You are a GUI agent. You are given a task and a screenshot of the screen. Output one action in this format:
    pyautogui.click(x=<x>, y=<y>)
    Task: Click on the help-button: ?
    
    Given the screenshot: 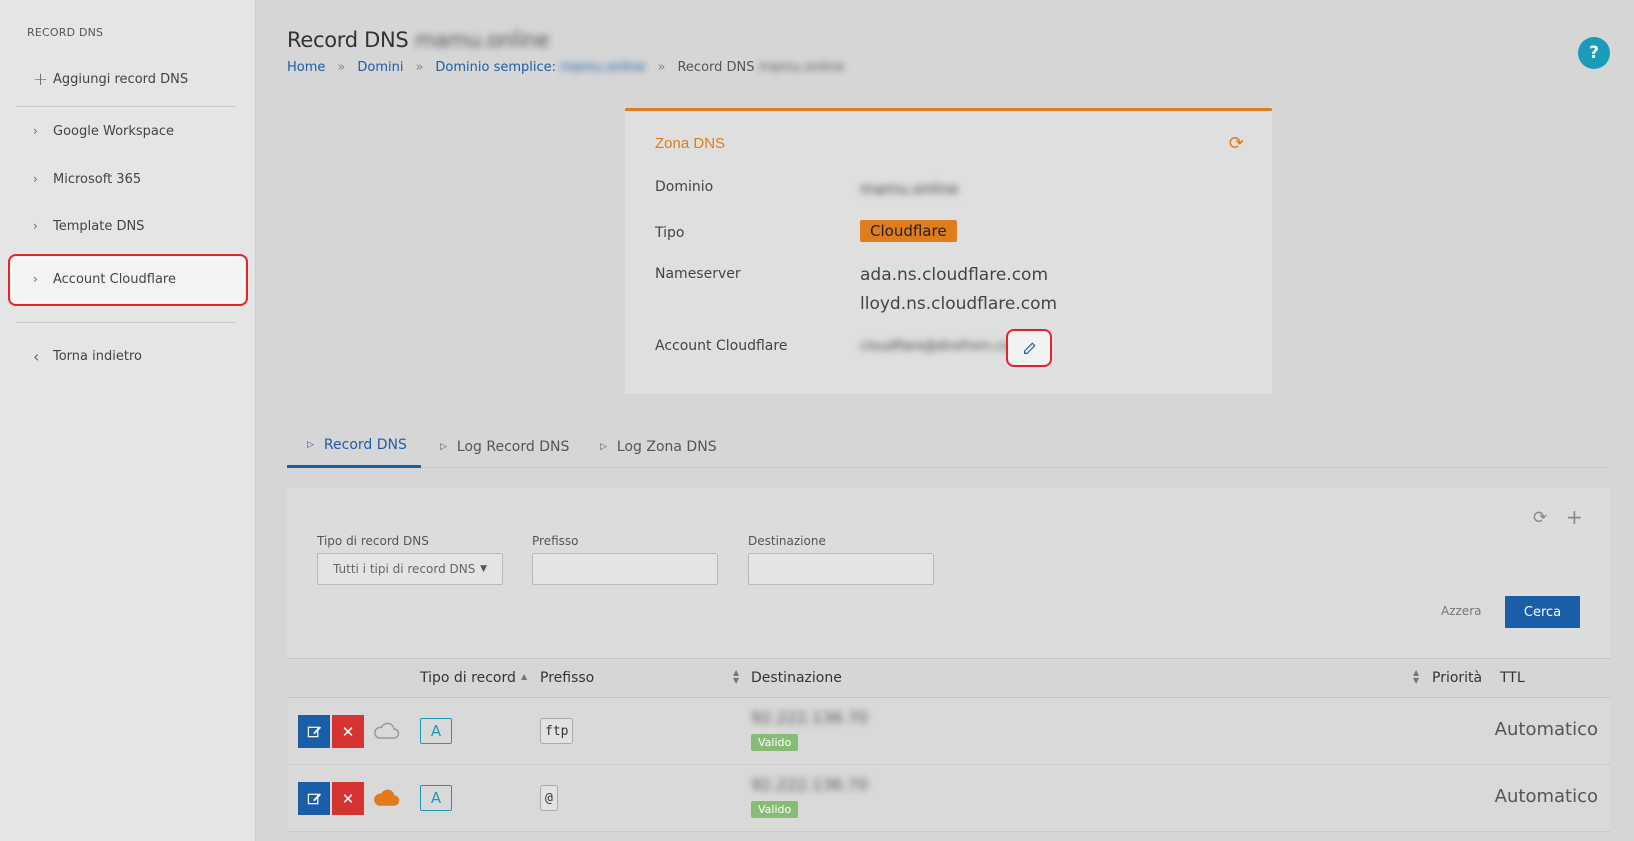 What is the action you would take?
    pyautogui.click(x=1594, y=53)
    